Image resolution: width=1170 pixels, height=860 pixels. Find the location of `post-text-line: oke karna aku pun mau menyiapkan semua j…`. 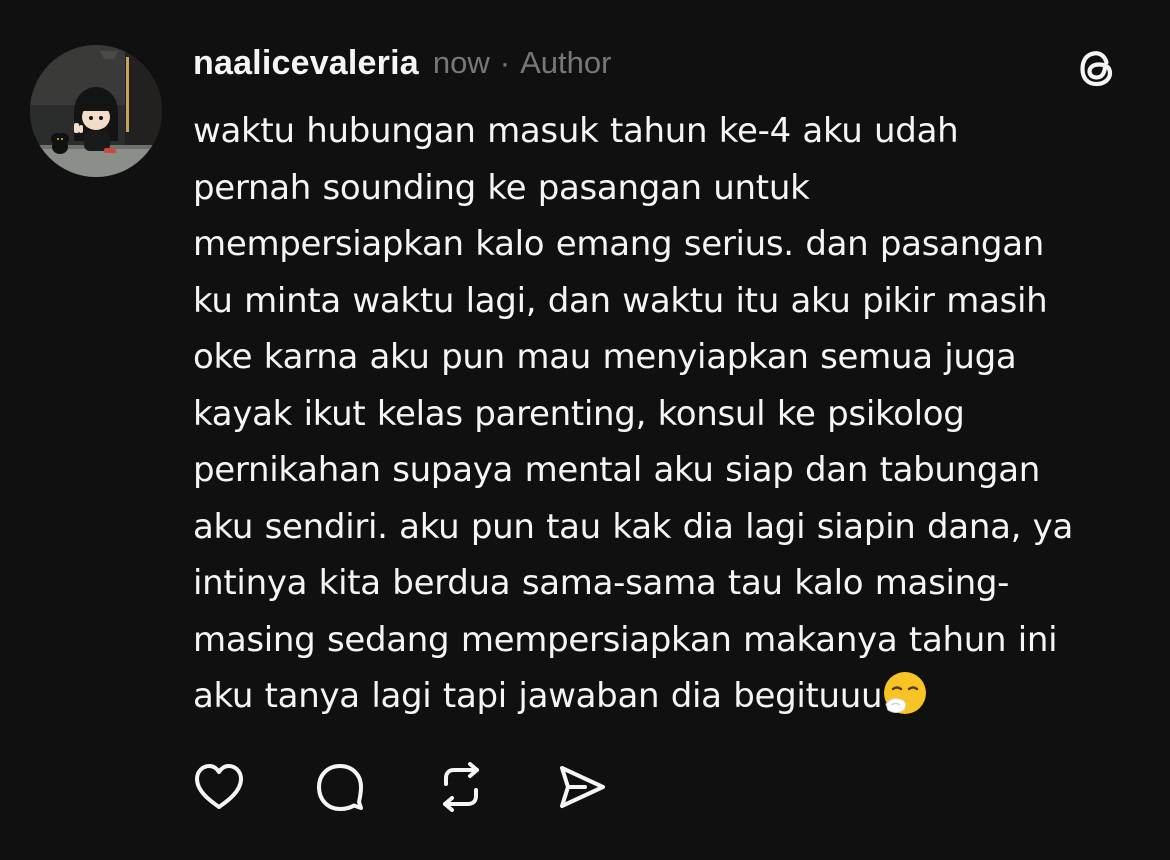

post-text-line: oke karna aku pun mau menyiapkan semua j… is located at coordinates (605, 357).